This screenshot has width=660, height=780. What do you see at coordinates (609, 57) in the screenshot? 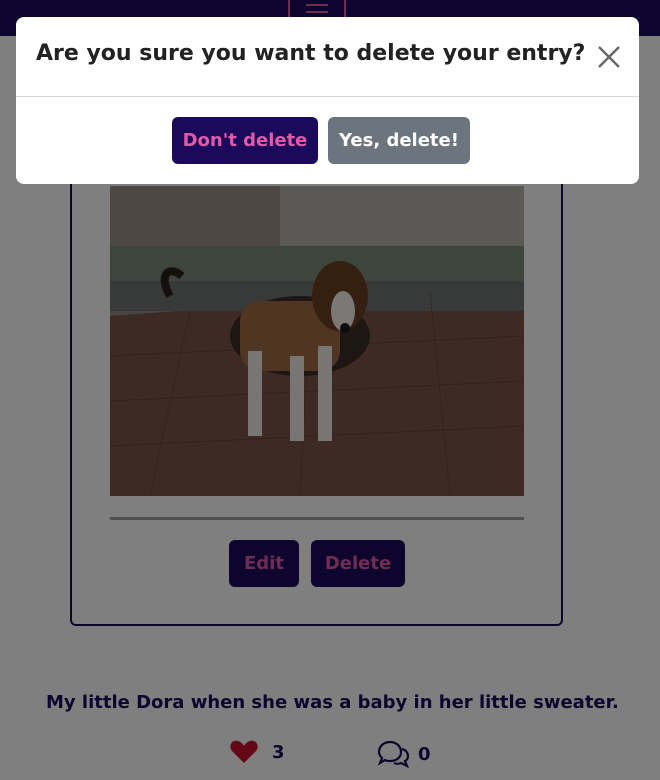
I see `close-icon` at bounding box center [609, 57].